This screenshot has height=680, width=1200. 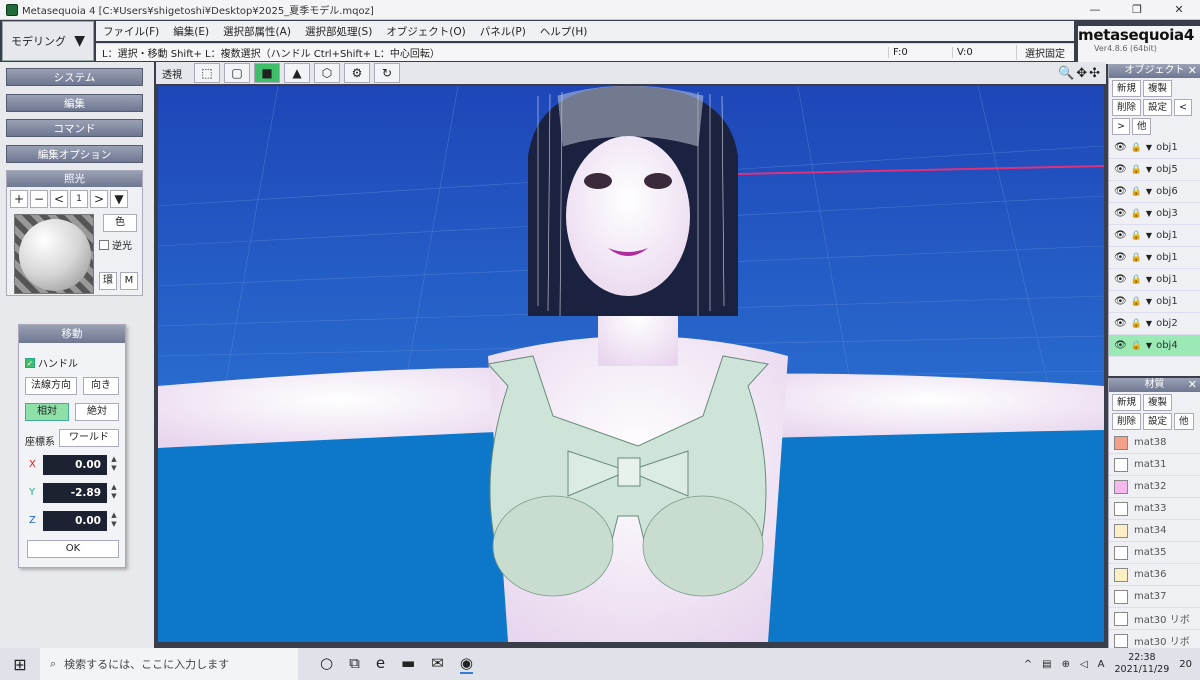 What do you see at coordinates (1094, 73) in the screenshot?
I see `rotate-view-icon: ✣` at bounding box center [1094, 73].